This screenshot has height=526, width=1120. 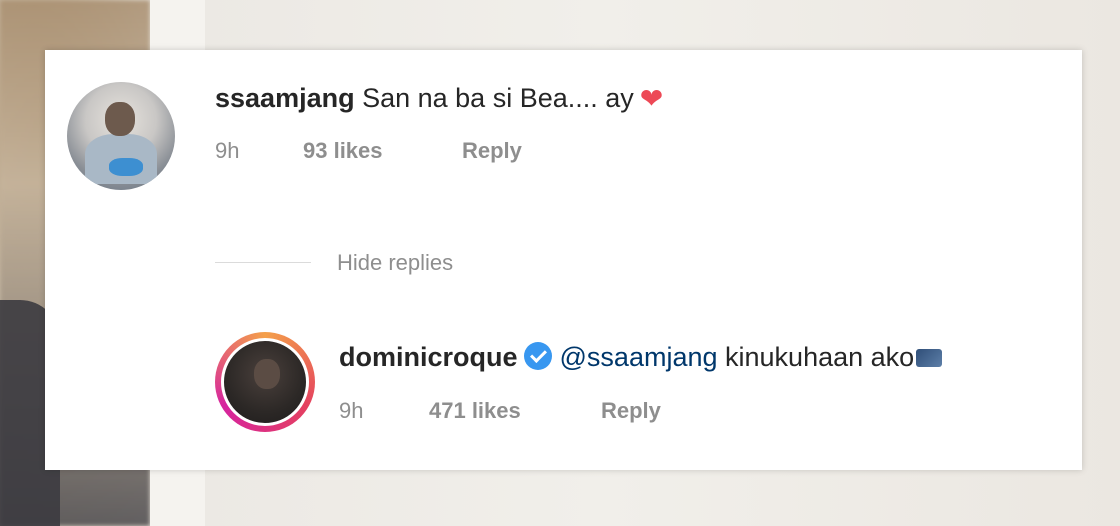 What do you see at coordinates (263, 262) in the screenshot?
I see `hide-replies-divider` at bounding box center [263, 262].